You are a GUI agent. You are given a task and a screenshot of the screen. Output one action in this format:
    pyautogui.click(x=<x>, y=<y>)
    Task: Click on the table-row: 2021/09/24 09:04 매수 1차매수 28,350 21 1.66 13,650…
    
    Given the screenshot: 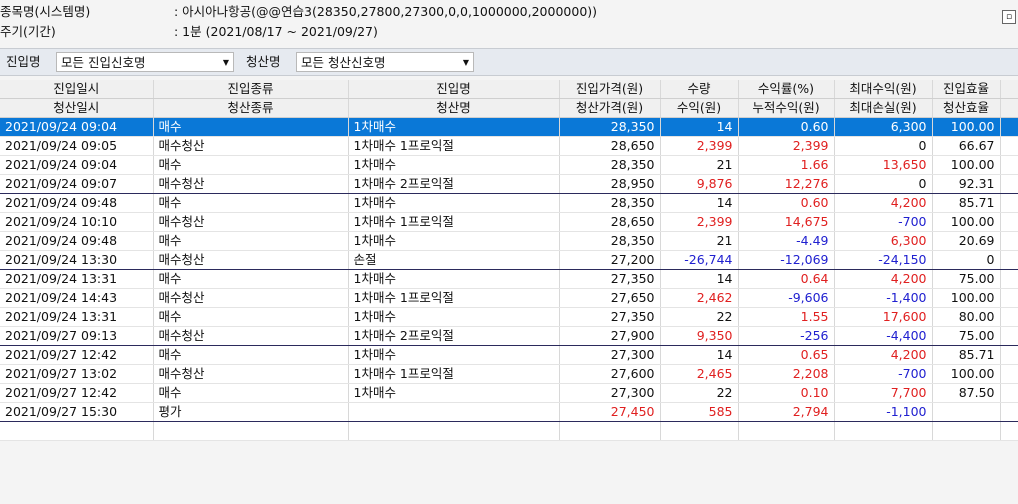 What is the action you would take?
    pyautogui.click(x=509, y=165)
    